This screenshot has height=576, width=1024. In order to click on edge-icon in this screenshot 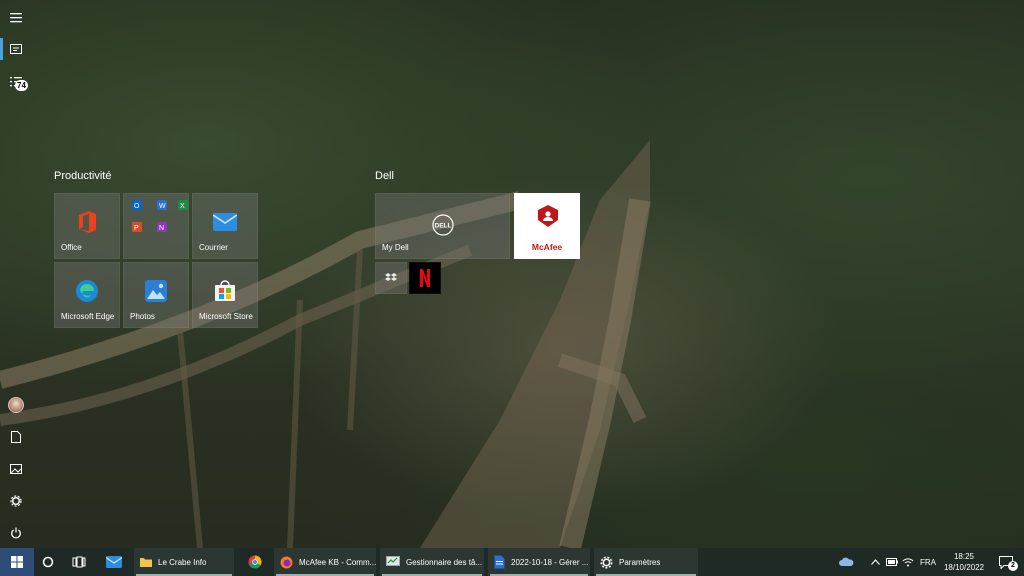, I will do `click(87, 291)`.